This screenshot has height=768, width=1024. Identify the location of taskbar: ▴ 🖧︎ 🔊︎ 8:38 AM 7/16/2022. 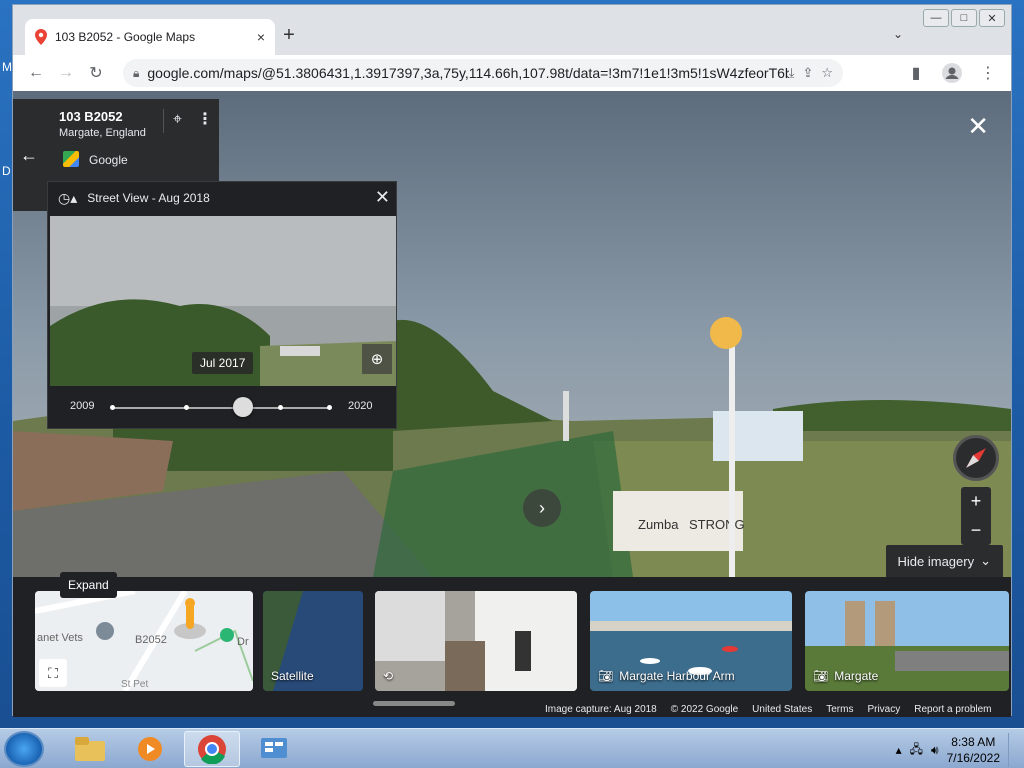
(512, 748).